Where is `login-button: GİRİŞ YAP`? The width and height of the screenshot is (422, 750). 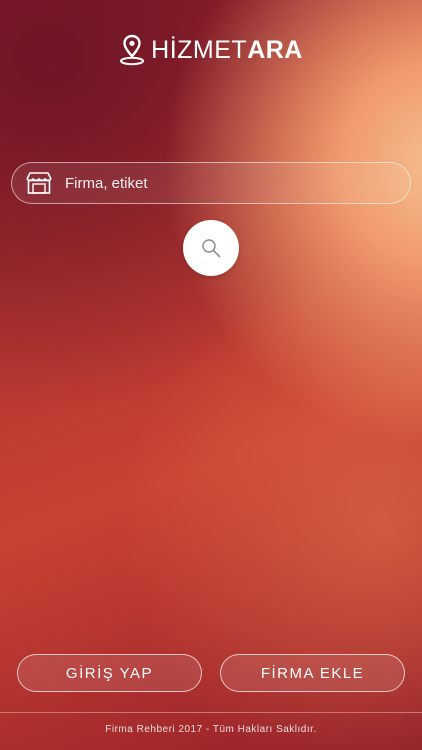
login-button: GİRİŞ YAP is located at coordinates (109, 673).